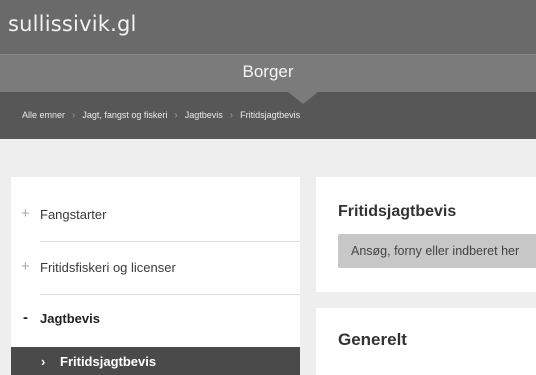  Describe the element at coordinates (397, 211) in the screenshot. I see `page-title: Fritidsjagtbevis` at that location.